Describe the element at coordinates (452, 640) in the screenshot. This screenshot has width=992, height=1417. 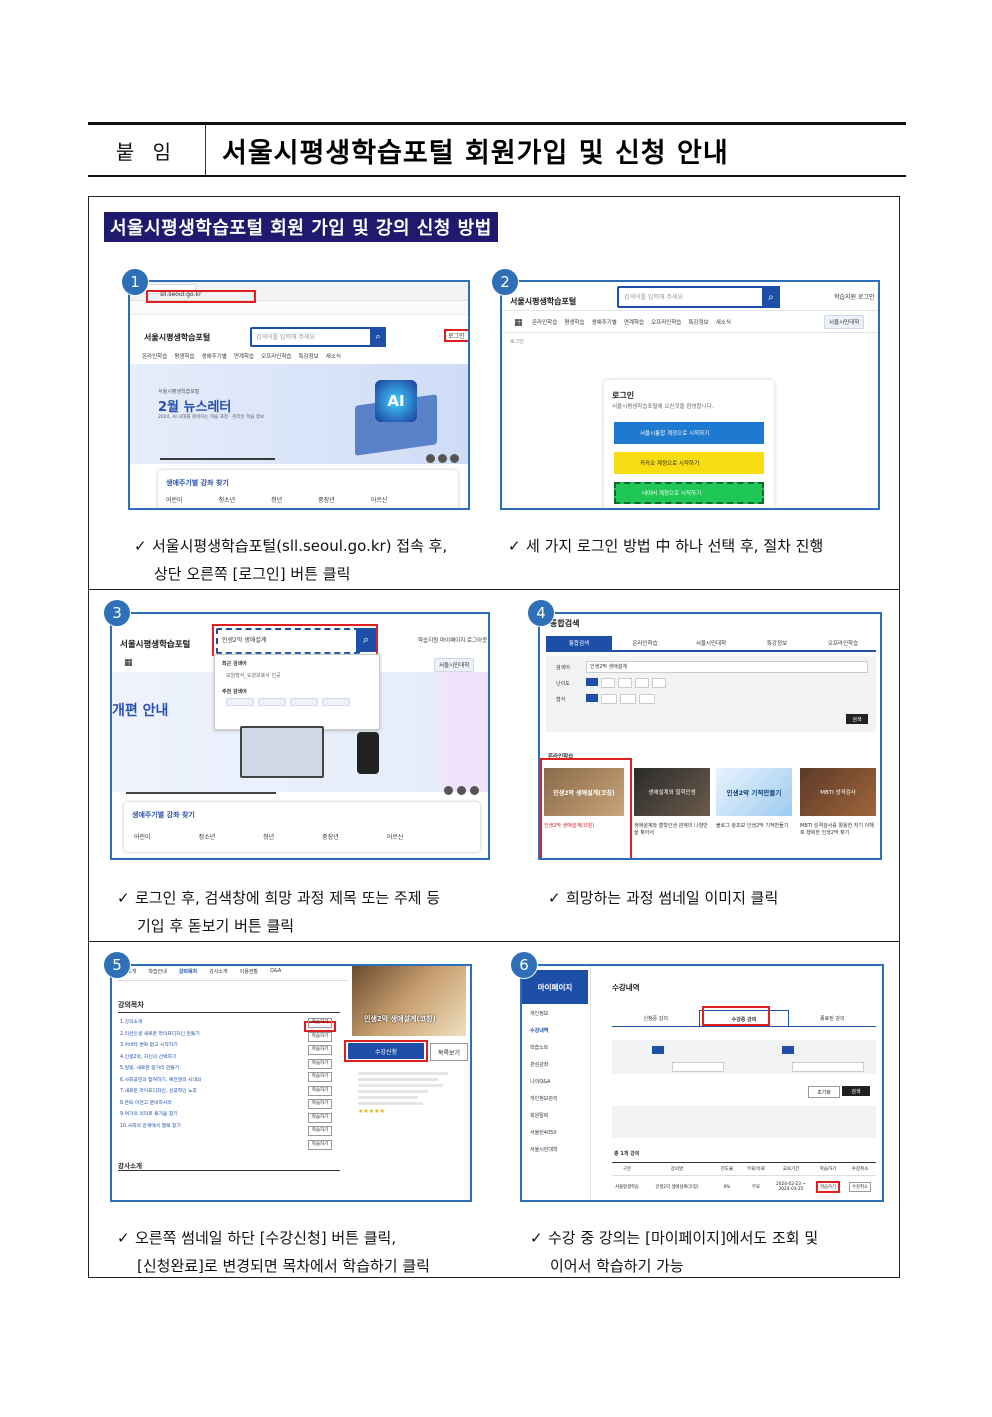
I see `top-links: 학습지원 마이페이지 로그아웃` at that location.